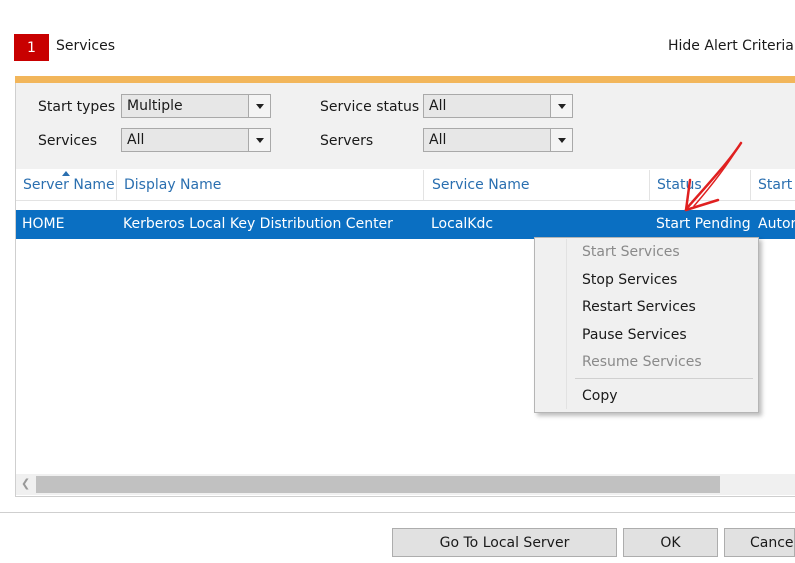 Image resolution: width=795 pixels, height=563 pixels. What do you see at coordinates (670, 542) in the screenshot?
I see `ok-button: OK` at bounding box center [670, 542].